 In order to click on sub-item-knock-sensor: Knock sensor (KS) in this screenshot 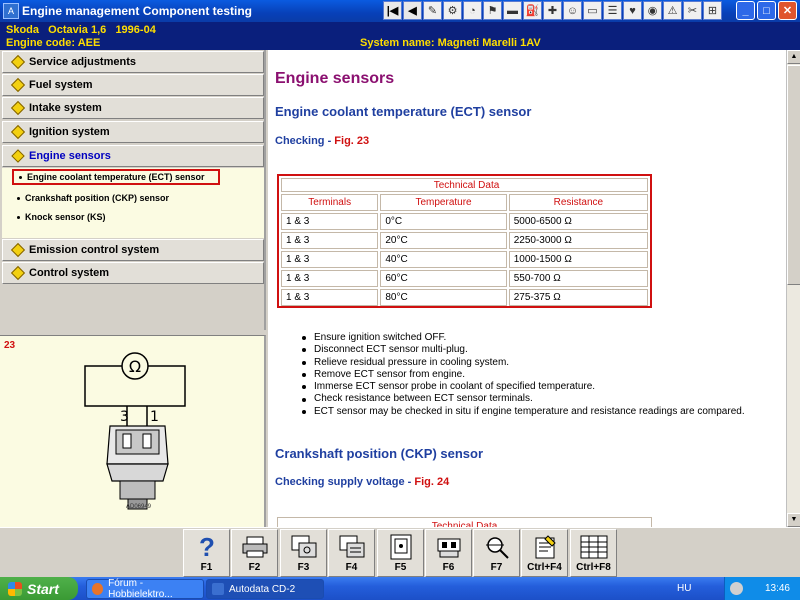, I will do `click(59, 217)`.